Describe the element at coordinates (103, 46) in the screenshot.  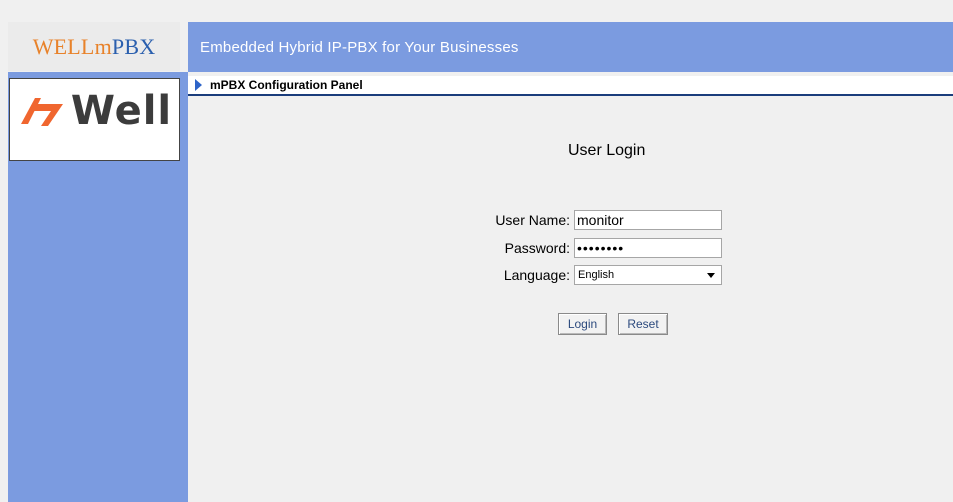
I see `brand-m-text: m` at that location.